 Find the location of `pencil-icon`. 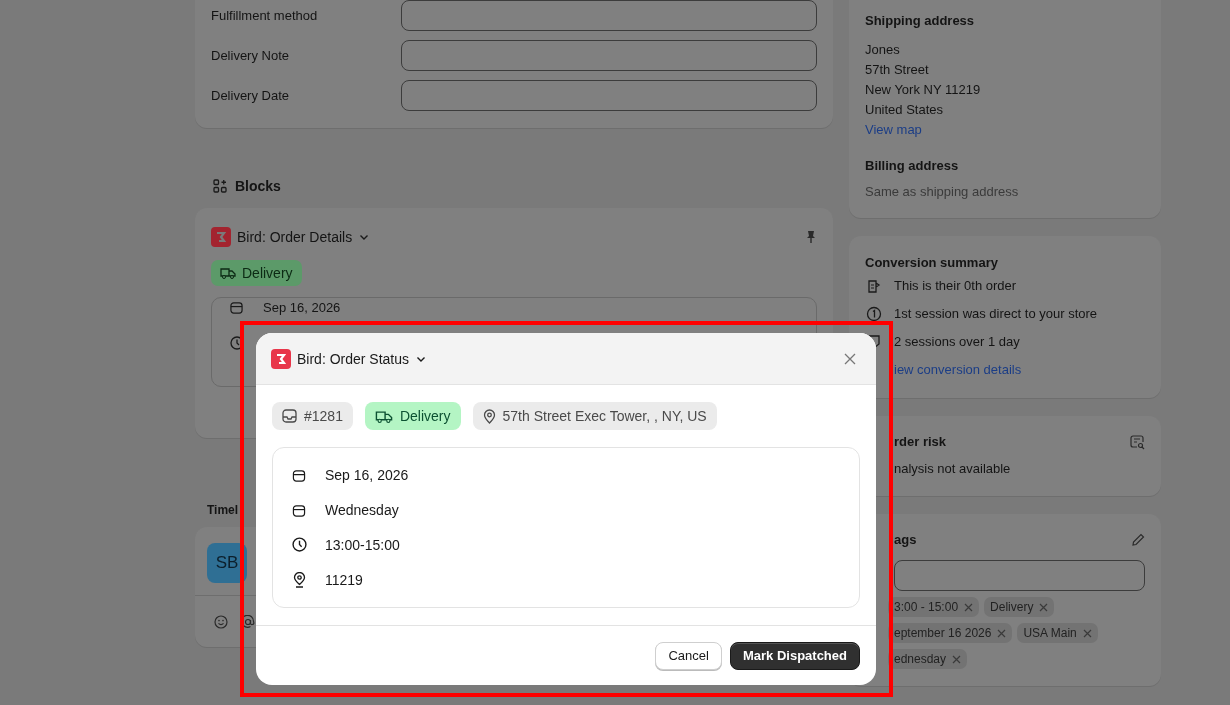

pencil-icon is located at coordinates (1138, 540).